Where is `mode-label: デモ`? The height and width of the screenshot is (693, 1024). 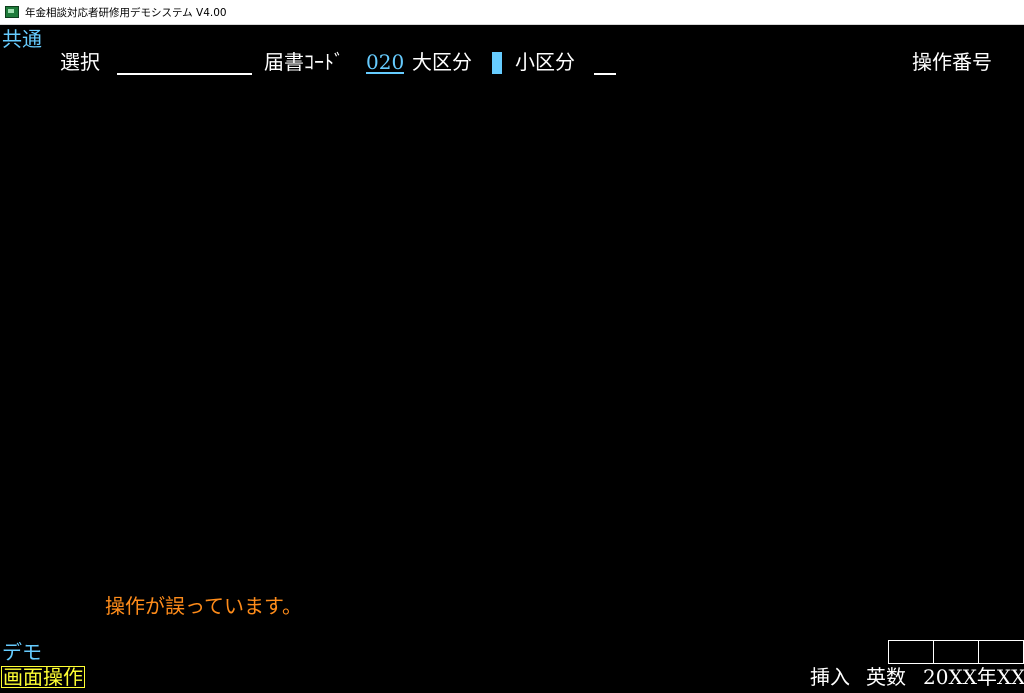 mode-label: デモ is located at coordinates (22, 652).